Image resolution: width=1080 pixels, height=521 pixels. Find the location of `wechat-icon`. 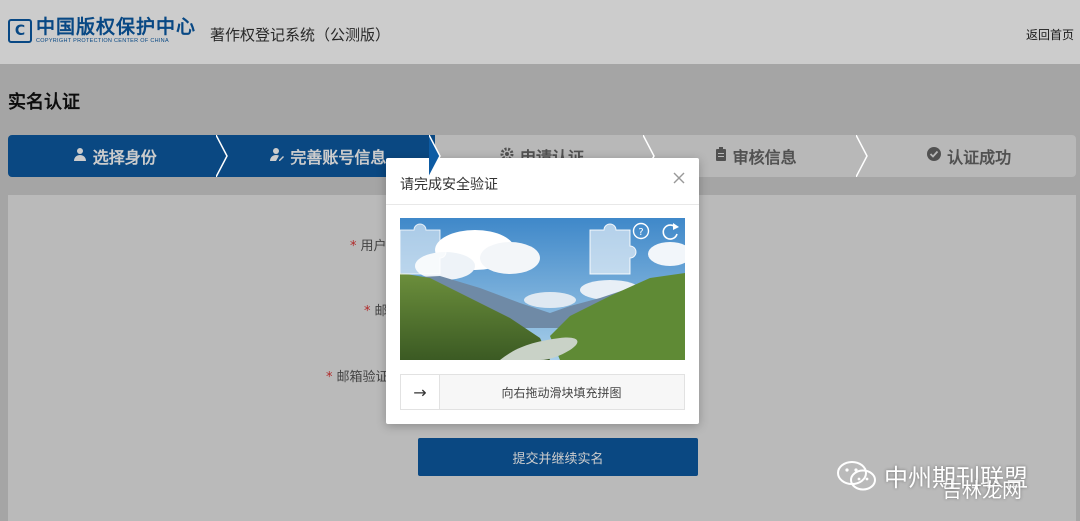

wechat-icon is located at coordinates (856, 475).